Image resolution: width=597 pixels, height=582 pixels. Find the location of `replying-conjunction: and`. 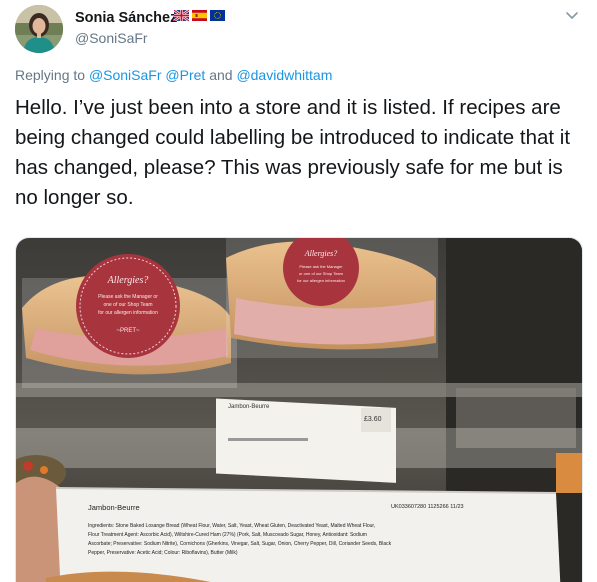

replying-conjunction: and is located at coordinates (221, 75).